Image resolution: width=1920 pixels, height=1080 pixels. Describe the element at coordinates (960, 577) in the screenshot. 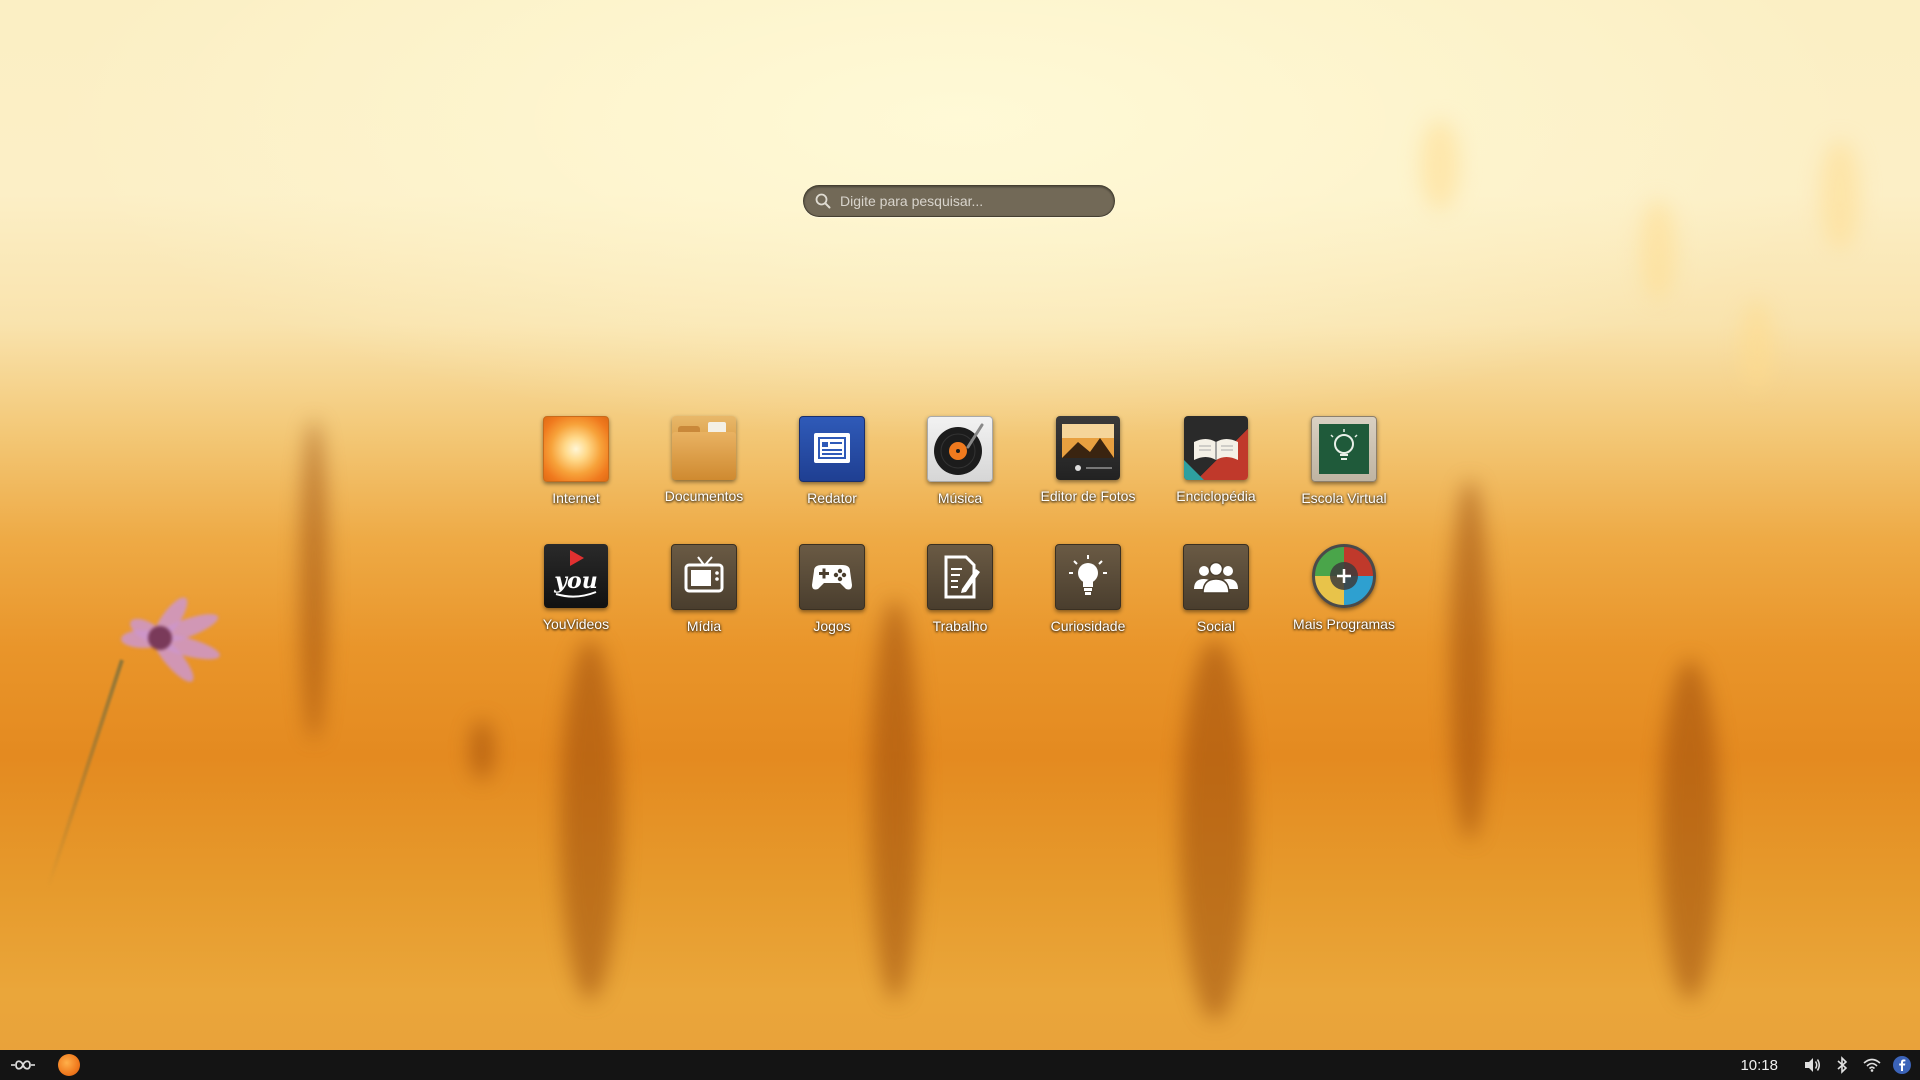

I see `document-pen-icon` at that location.